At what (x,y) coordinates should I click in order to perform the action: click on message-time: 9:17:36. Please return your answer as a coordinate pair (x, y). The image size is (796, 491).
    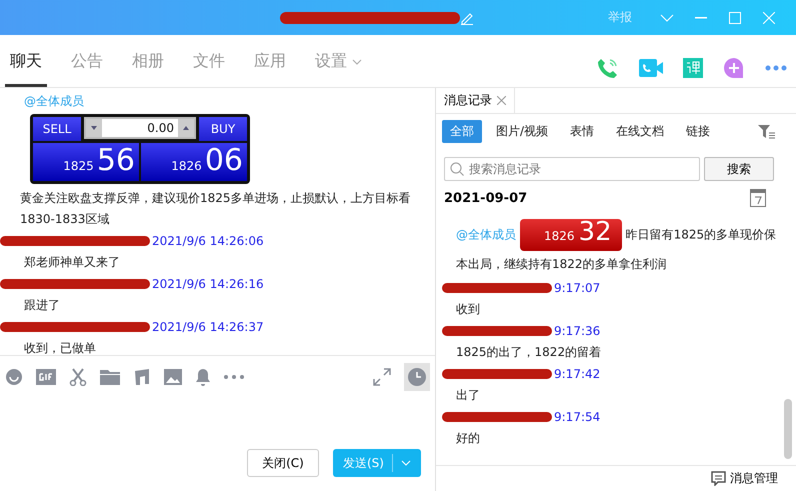
    Looking at the image, I should click on (577, 331).